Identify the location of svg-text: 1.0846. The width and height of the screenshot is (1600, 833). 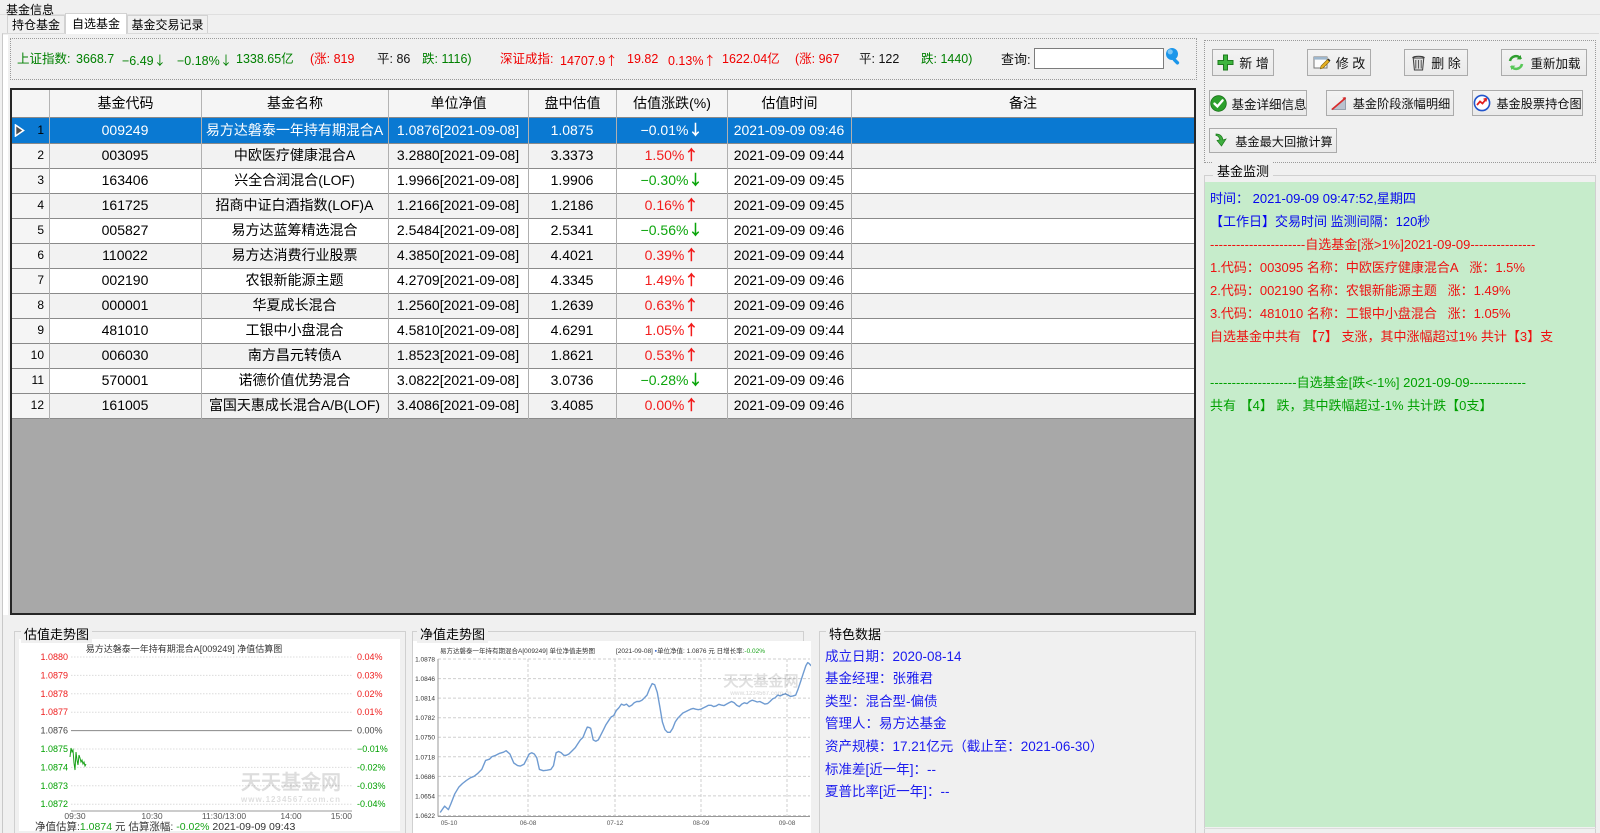
(425, 679).